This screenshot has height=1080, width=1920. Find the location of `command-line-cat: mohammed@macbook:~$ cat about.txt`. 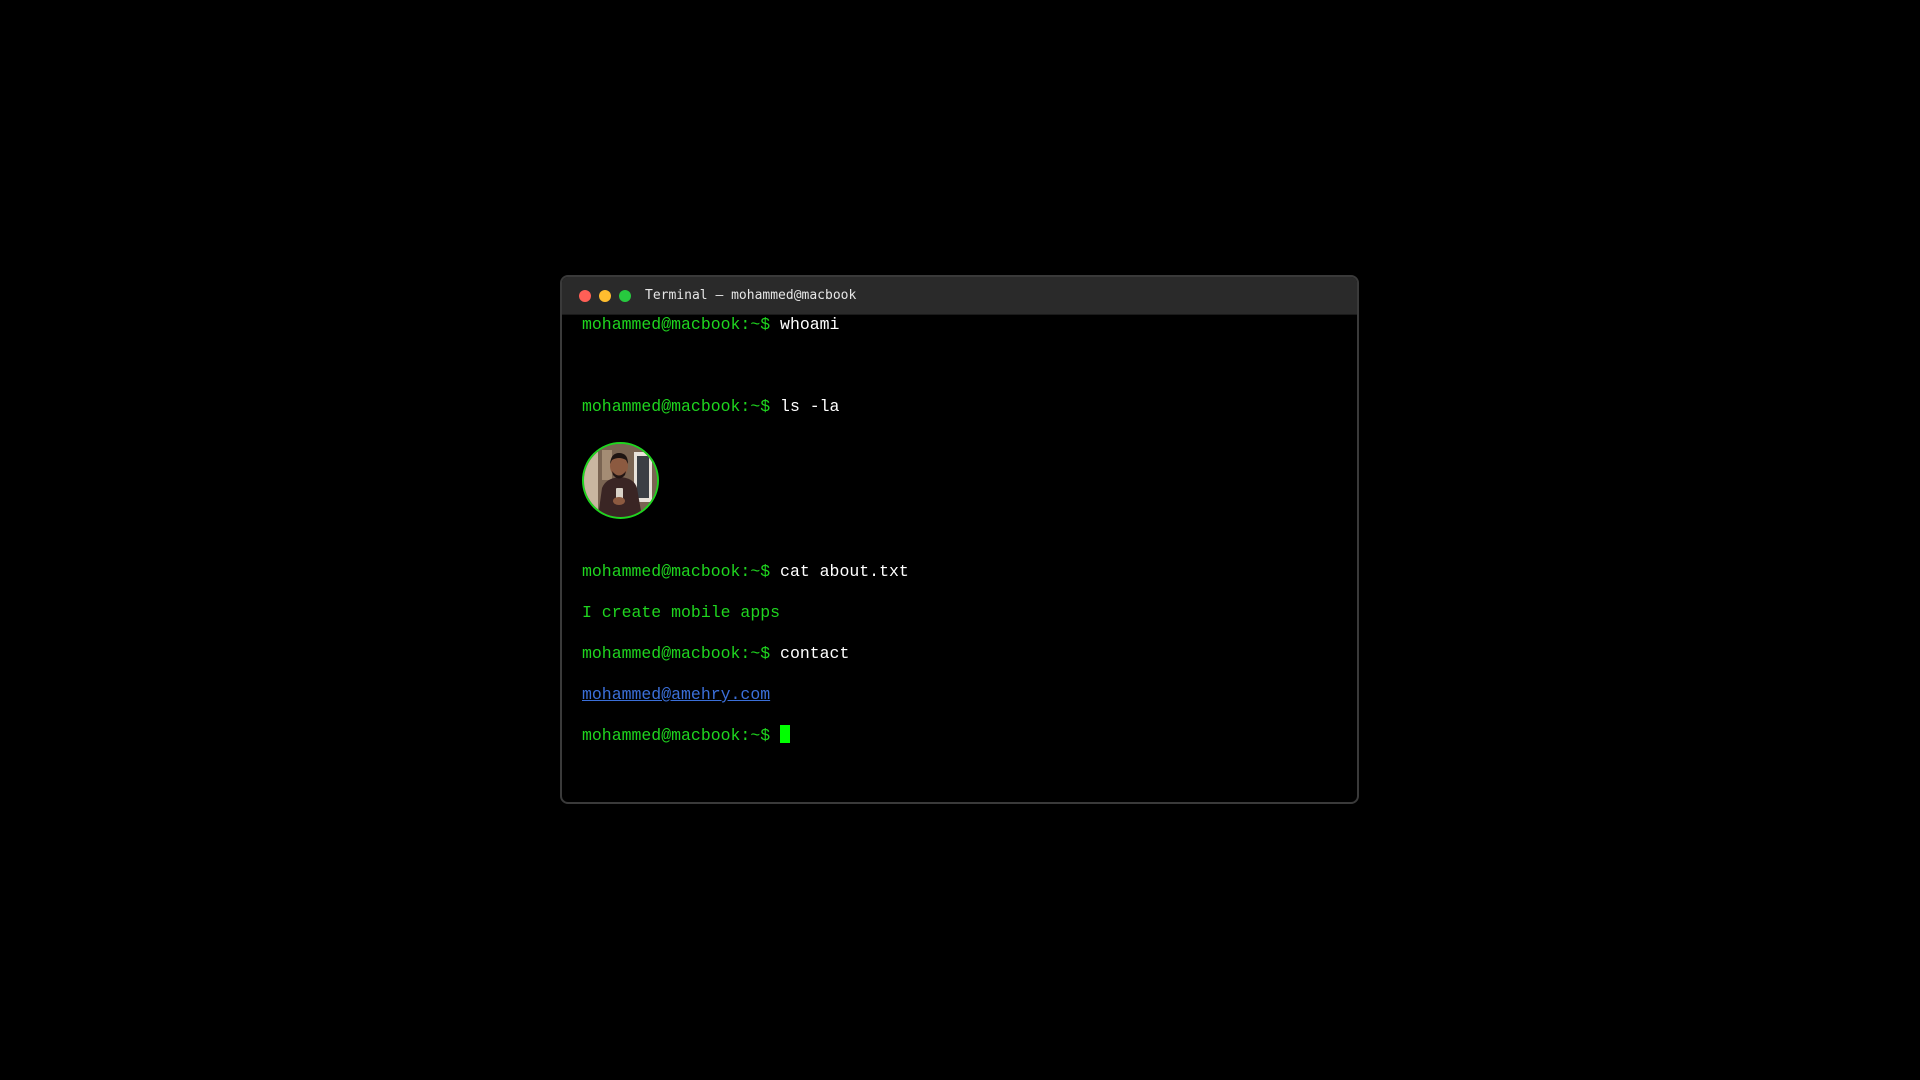

command-line-cat: mohammed@macbook:~$ cat about.txt is located at coordinates (745, 572).